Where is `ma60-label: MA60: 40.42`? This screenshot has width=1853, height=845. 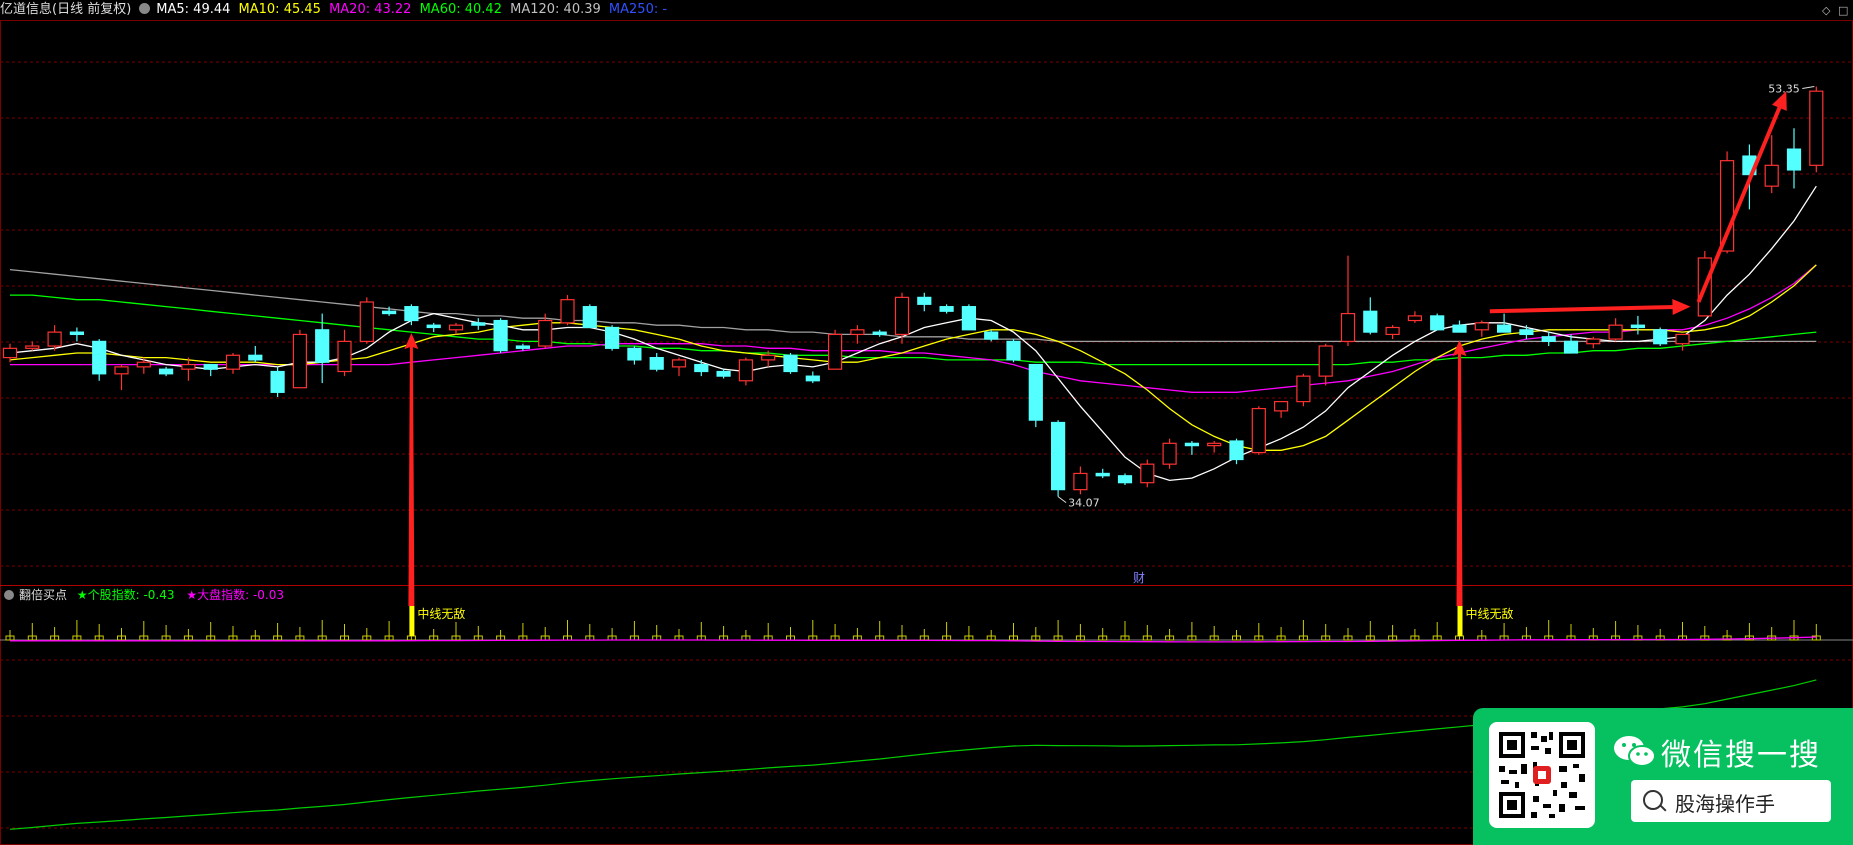 ma60-label: MA60: 40.42 is located at coordinates (460, 9).